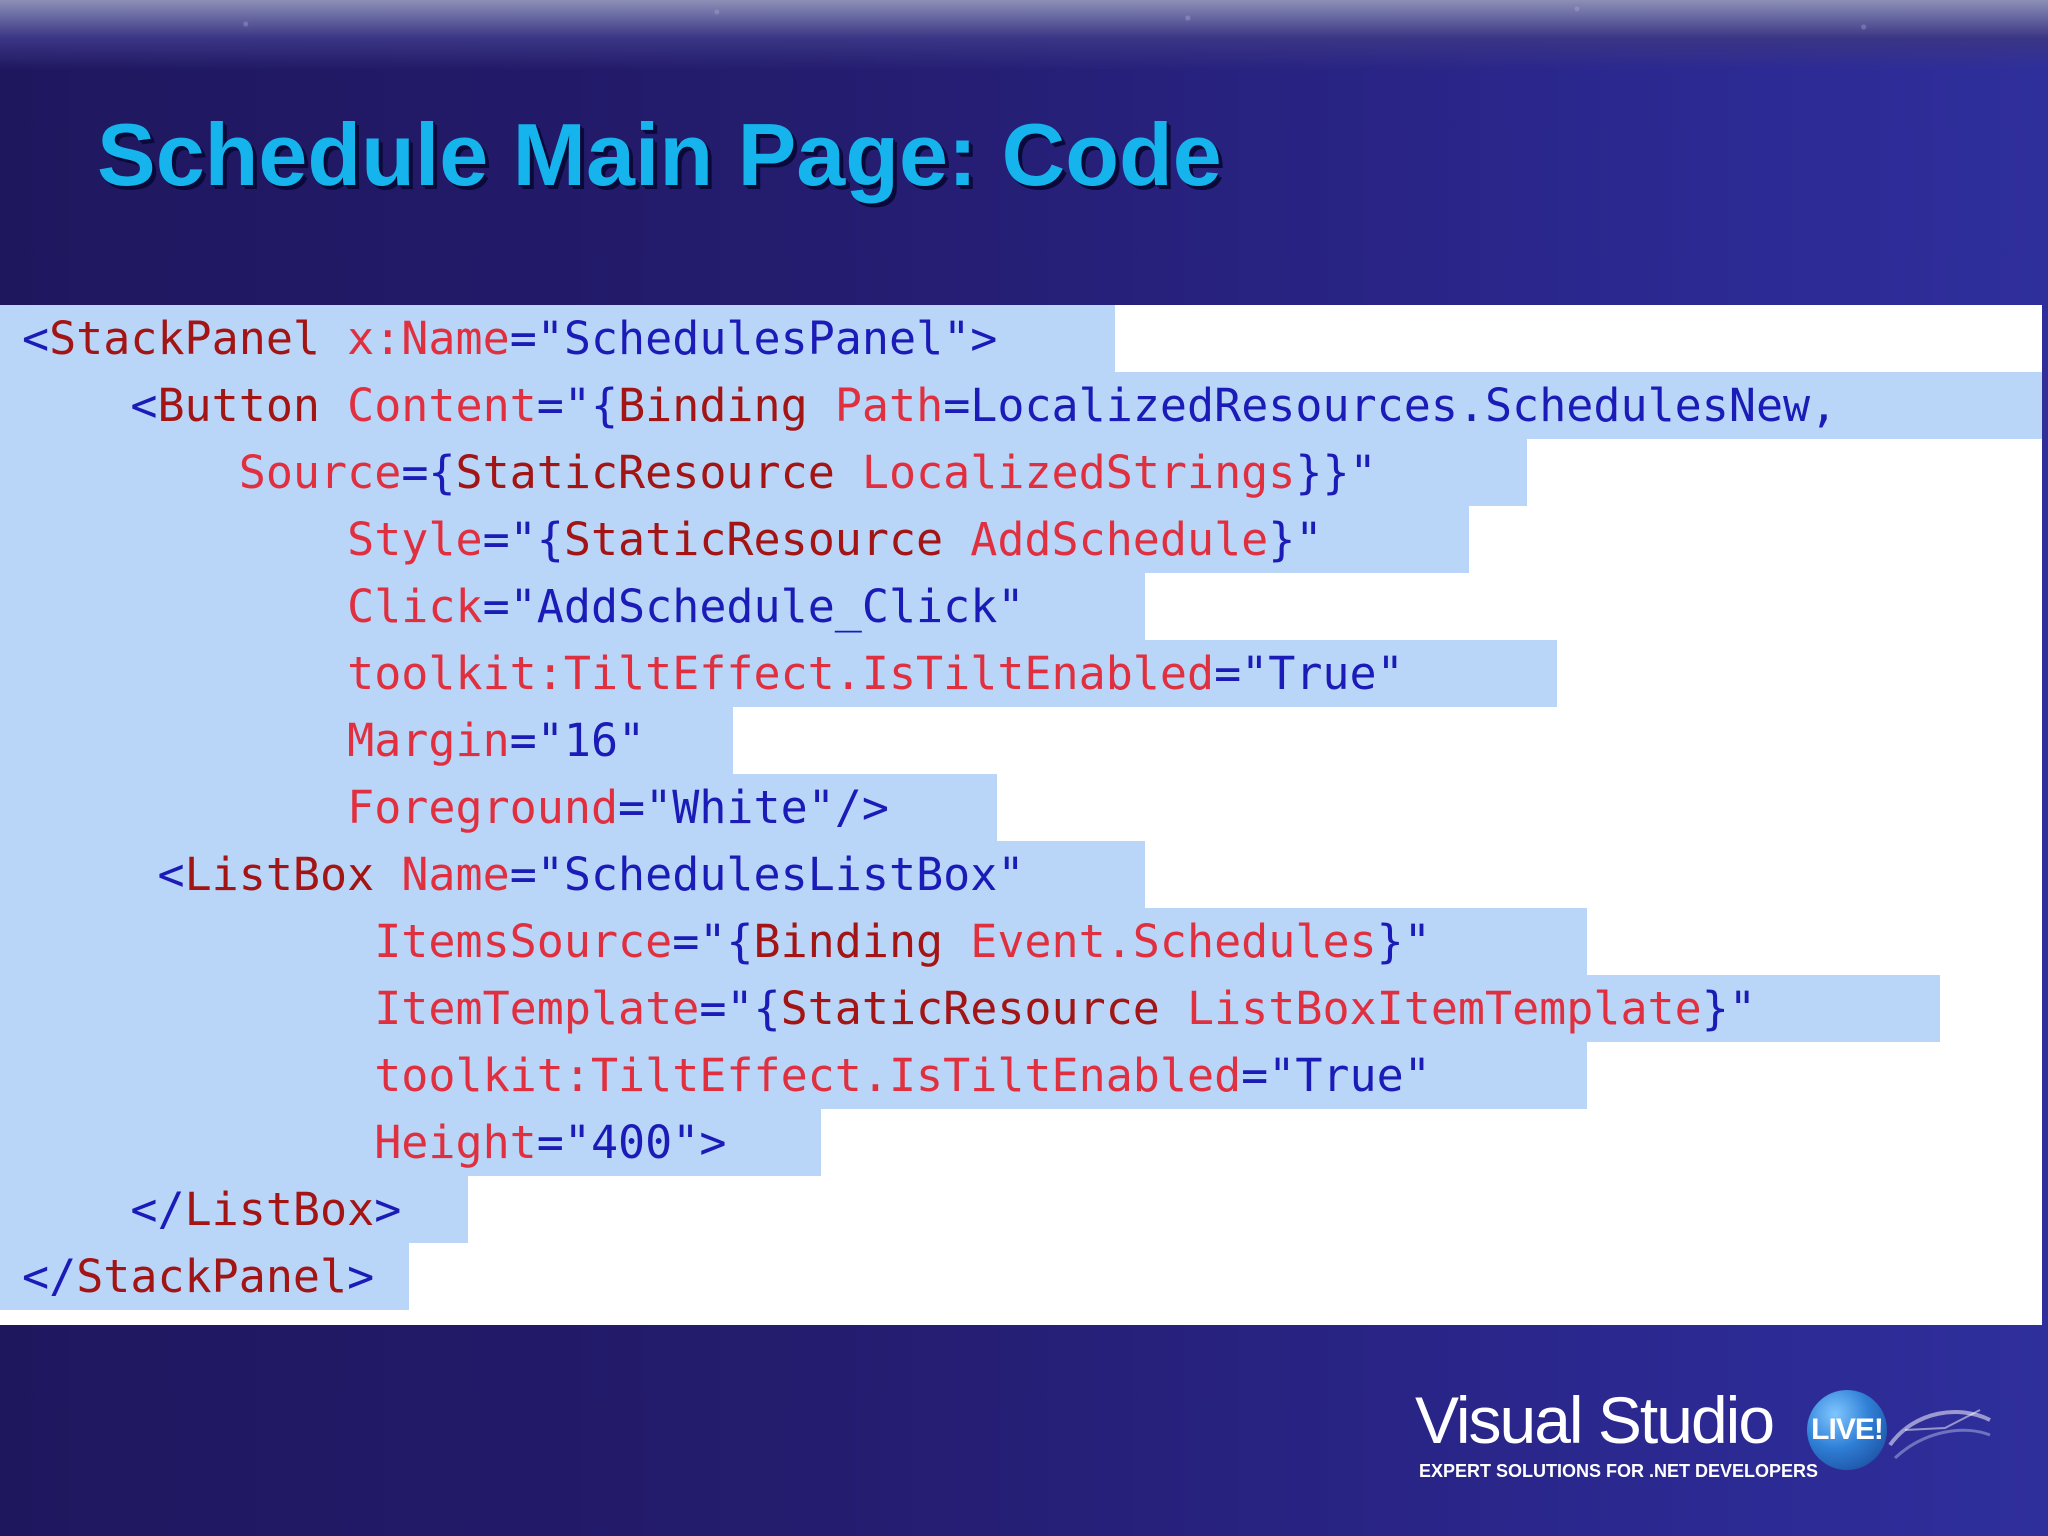  Describe the element at coordinates (428, 338) in the screenshot. I see `code-attribute: x:Name` at that location.